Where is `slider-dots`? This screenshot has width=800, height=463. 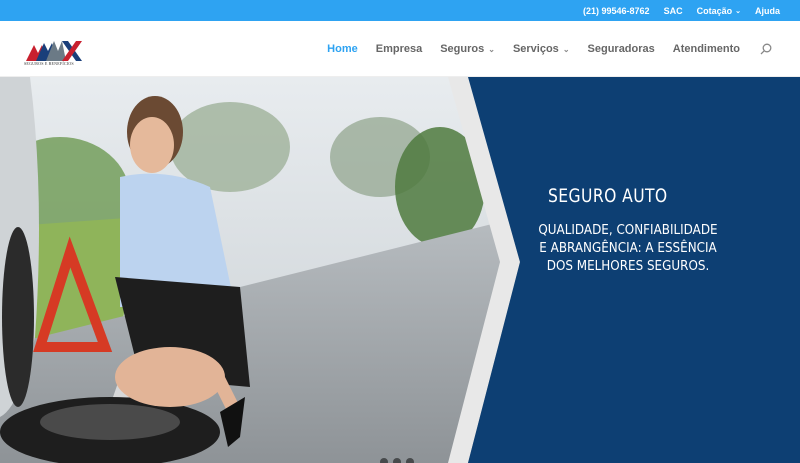
slider-dots is located at coordinates (397, 460).